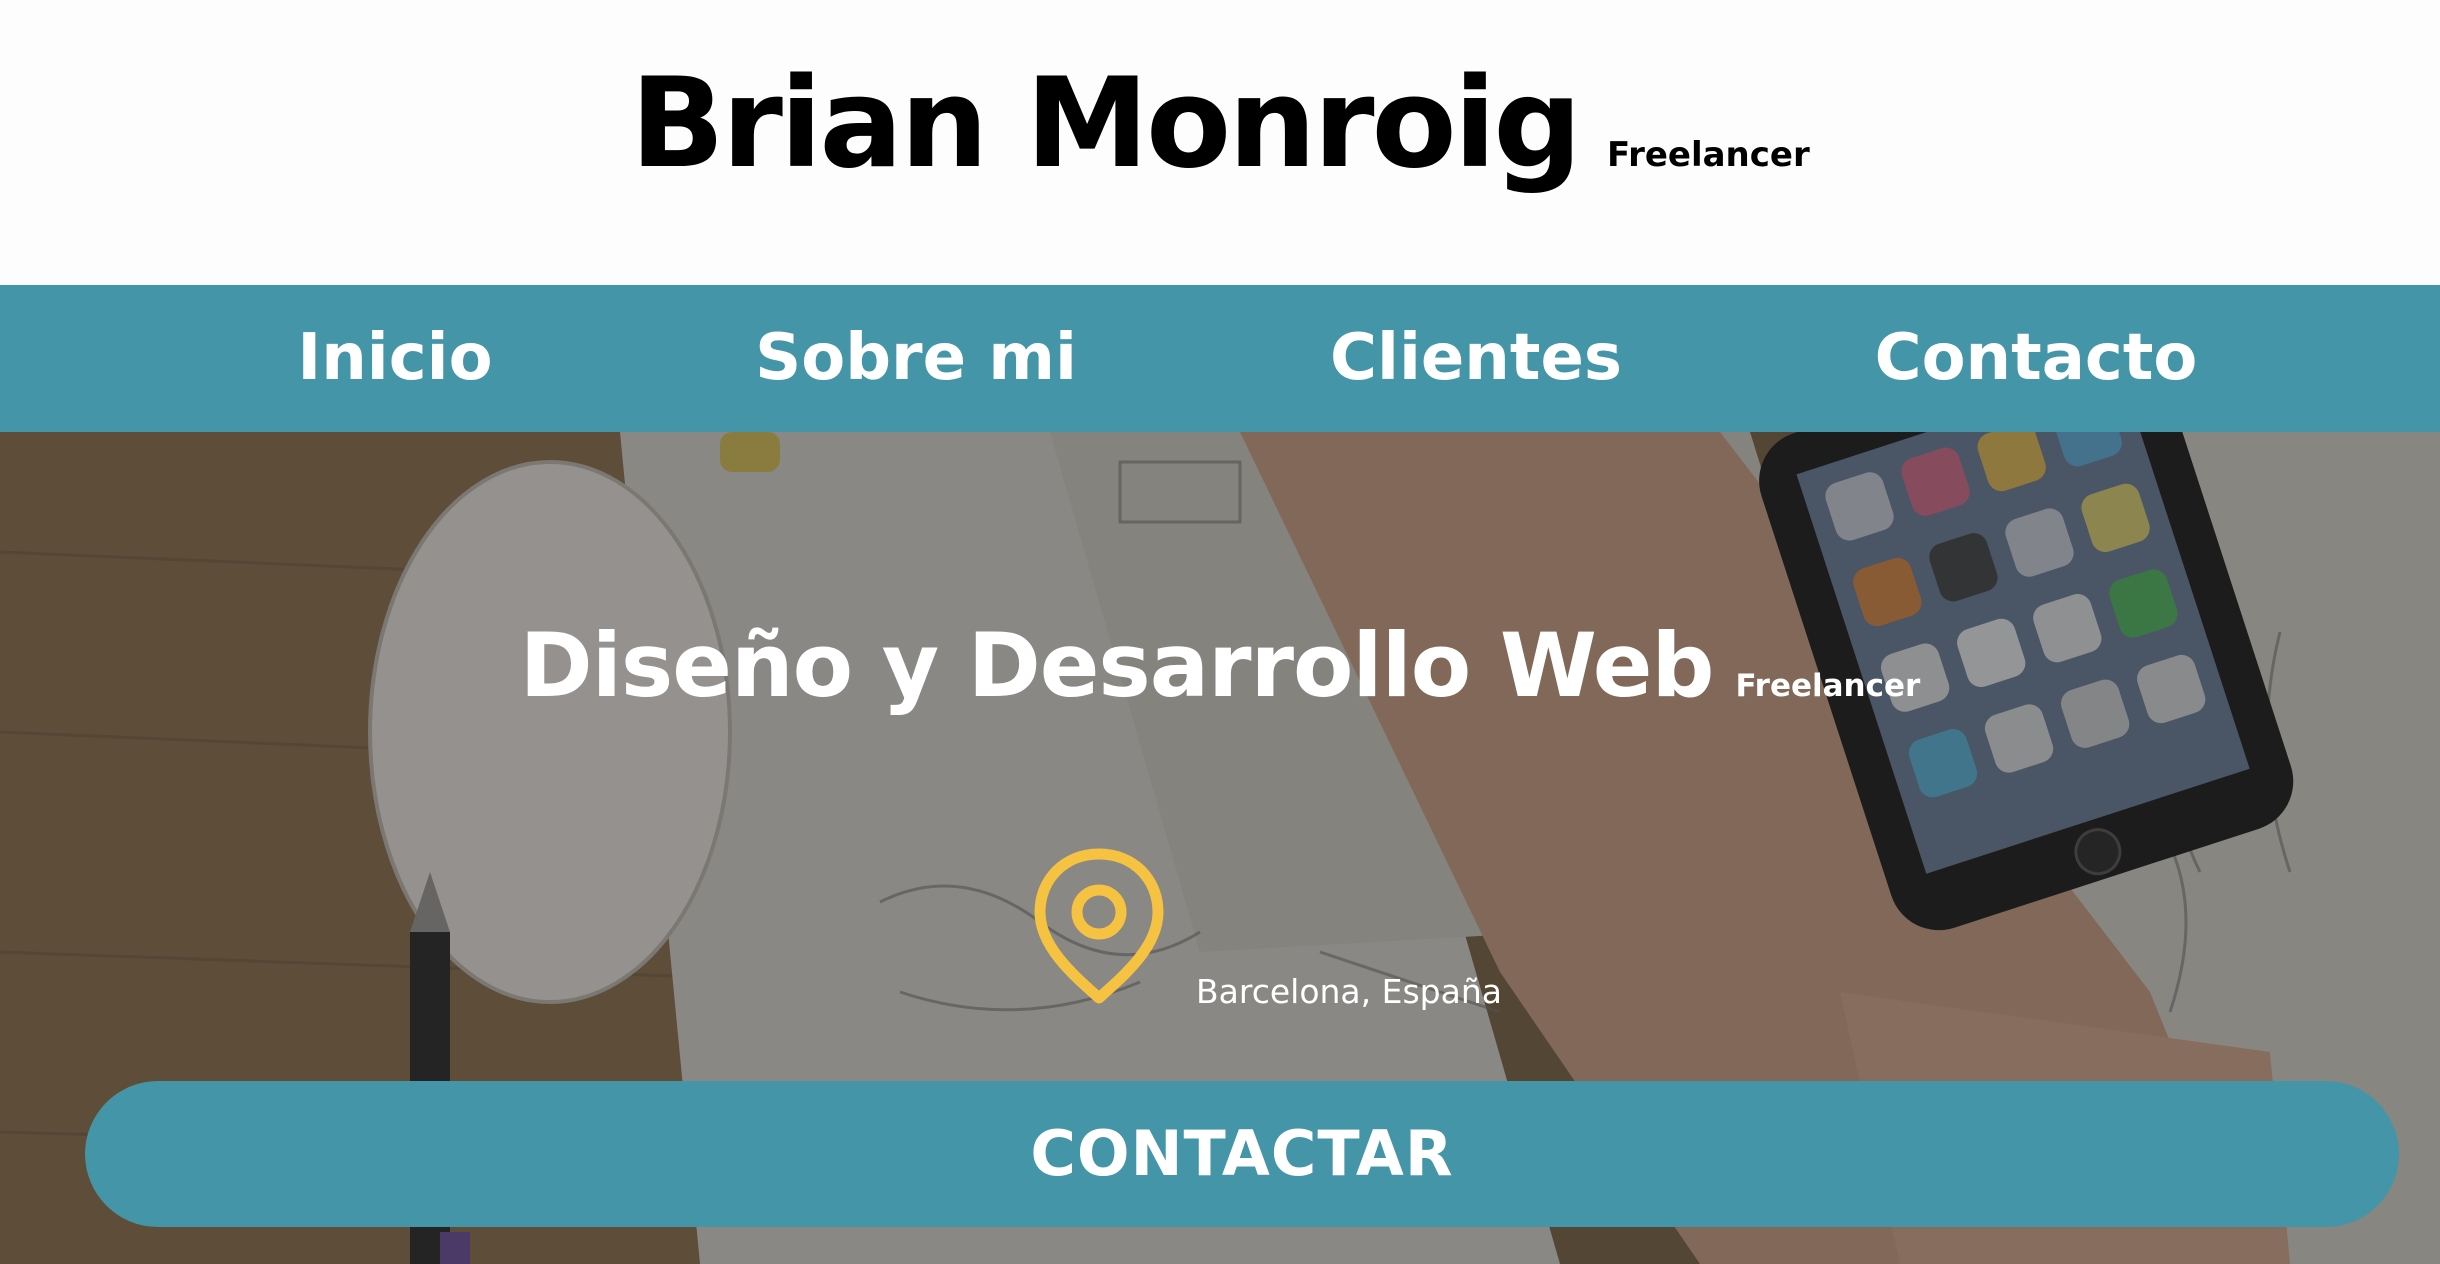  I want to click on nav-item-inicio: Inicio, so click(394, 358).